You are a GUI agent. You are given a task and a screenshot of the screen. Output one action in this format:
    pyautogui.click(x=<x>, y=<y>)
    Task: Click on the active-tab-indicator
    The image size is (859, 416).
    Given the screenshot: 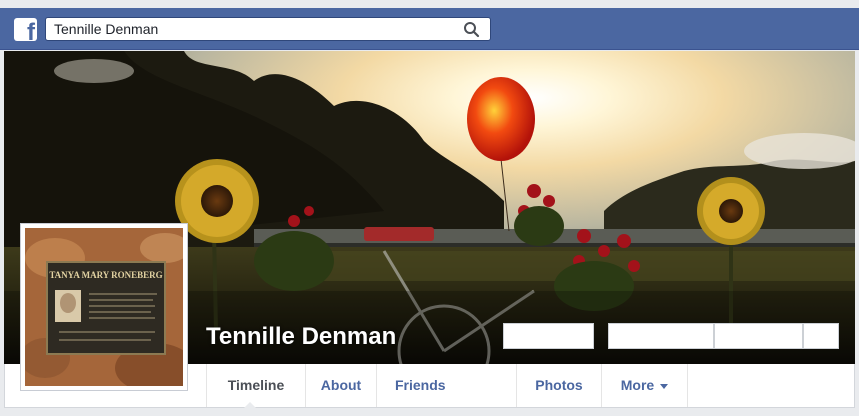 What is the action you would take?
    pyautogui.click(x=250, y=405)
    